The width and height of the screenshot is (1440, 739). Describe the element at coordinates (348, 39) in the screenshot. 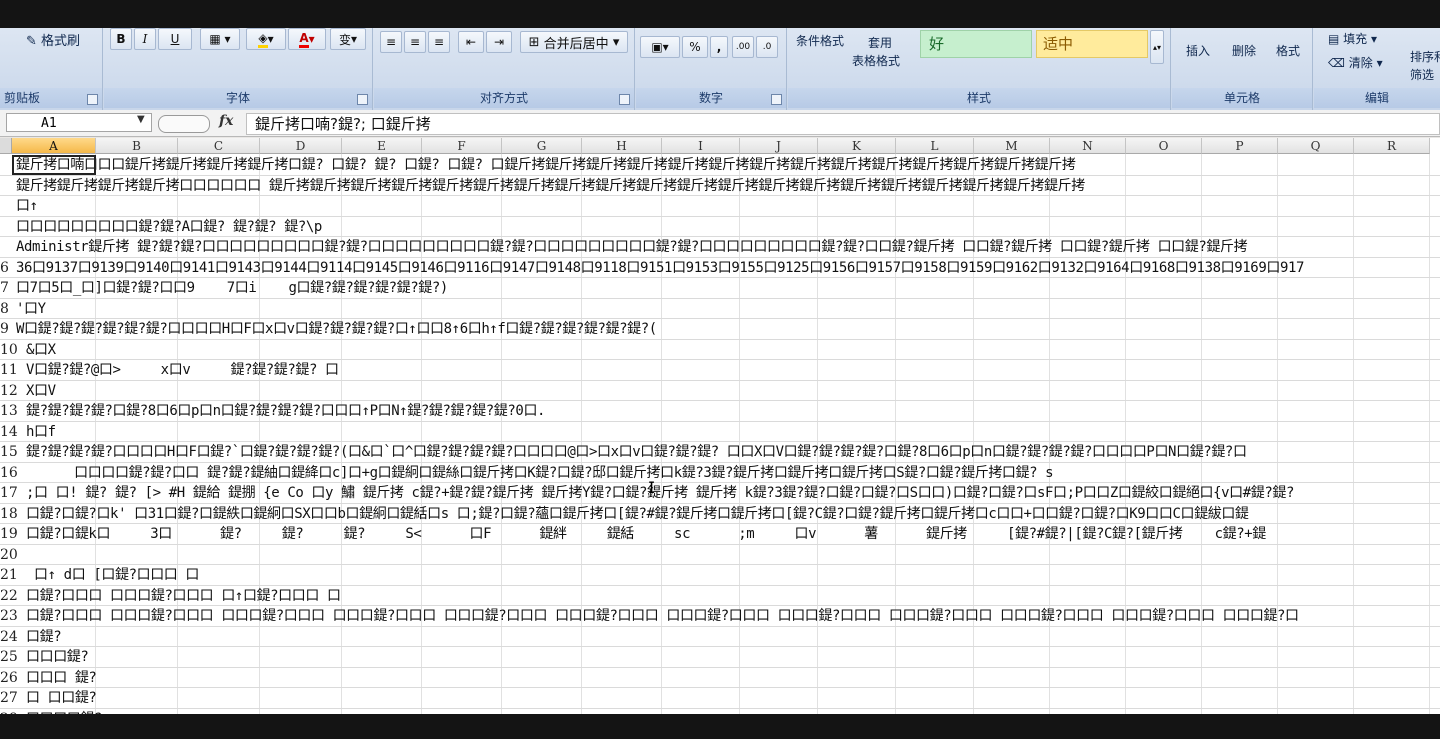

I see `phonetic-button: 变 ▾` at that location.